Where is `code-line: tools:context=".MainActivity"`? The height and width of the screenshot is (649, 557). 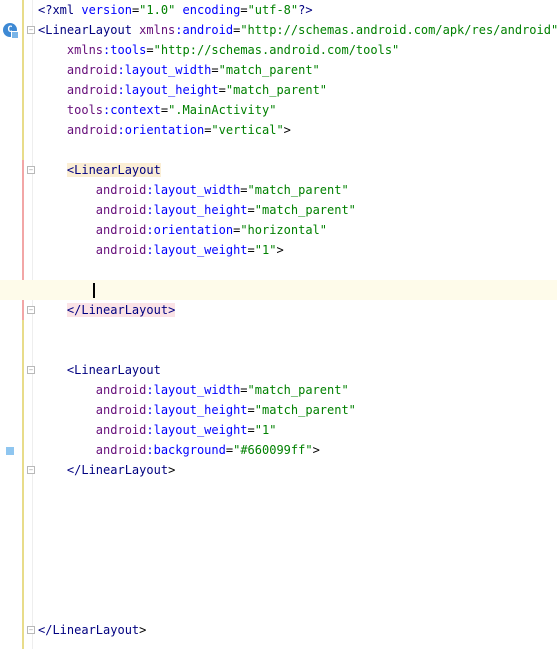 code-line: tools:context=".MainActivity" is located at coordinates (297, 110).